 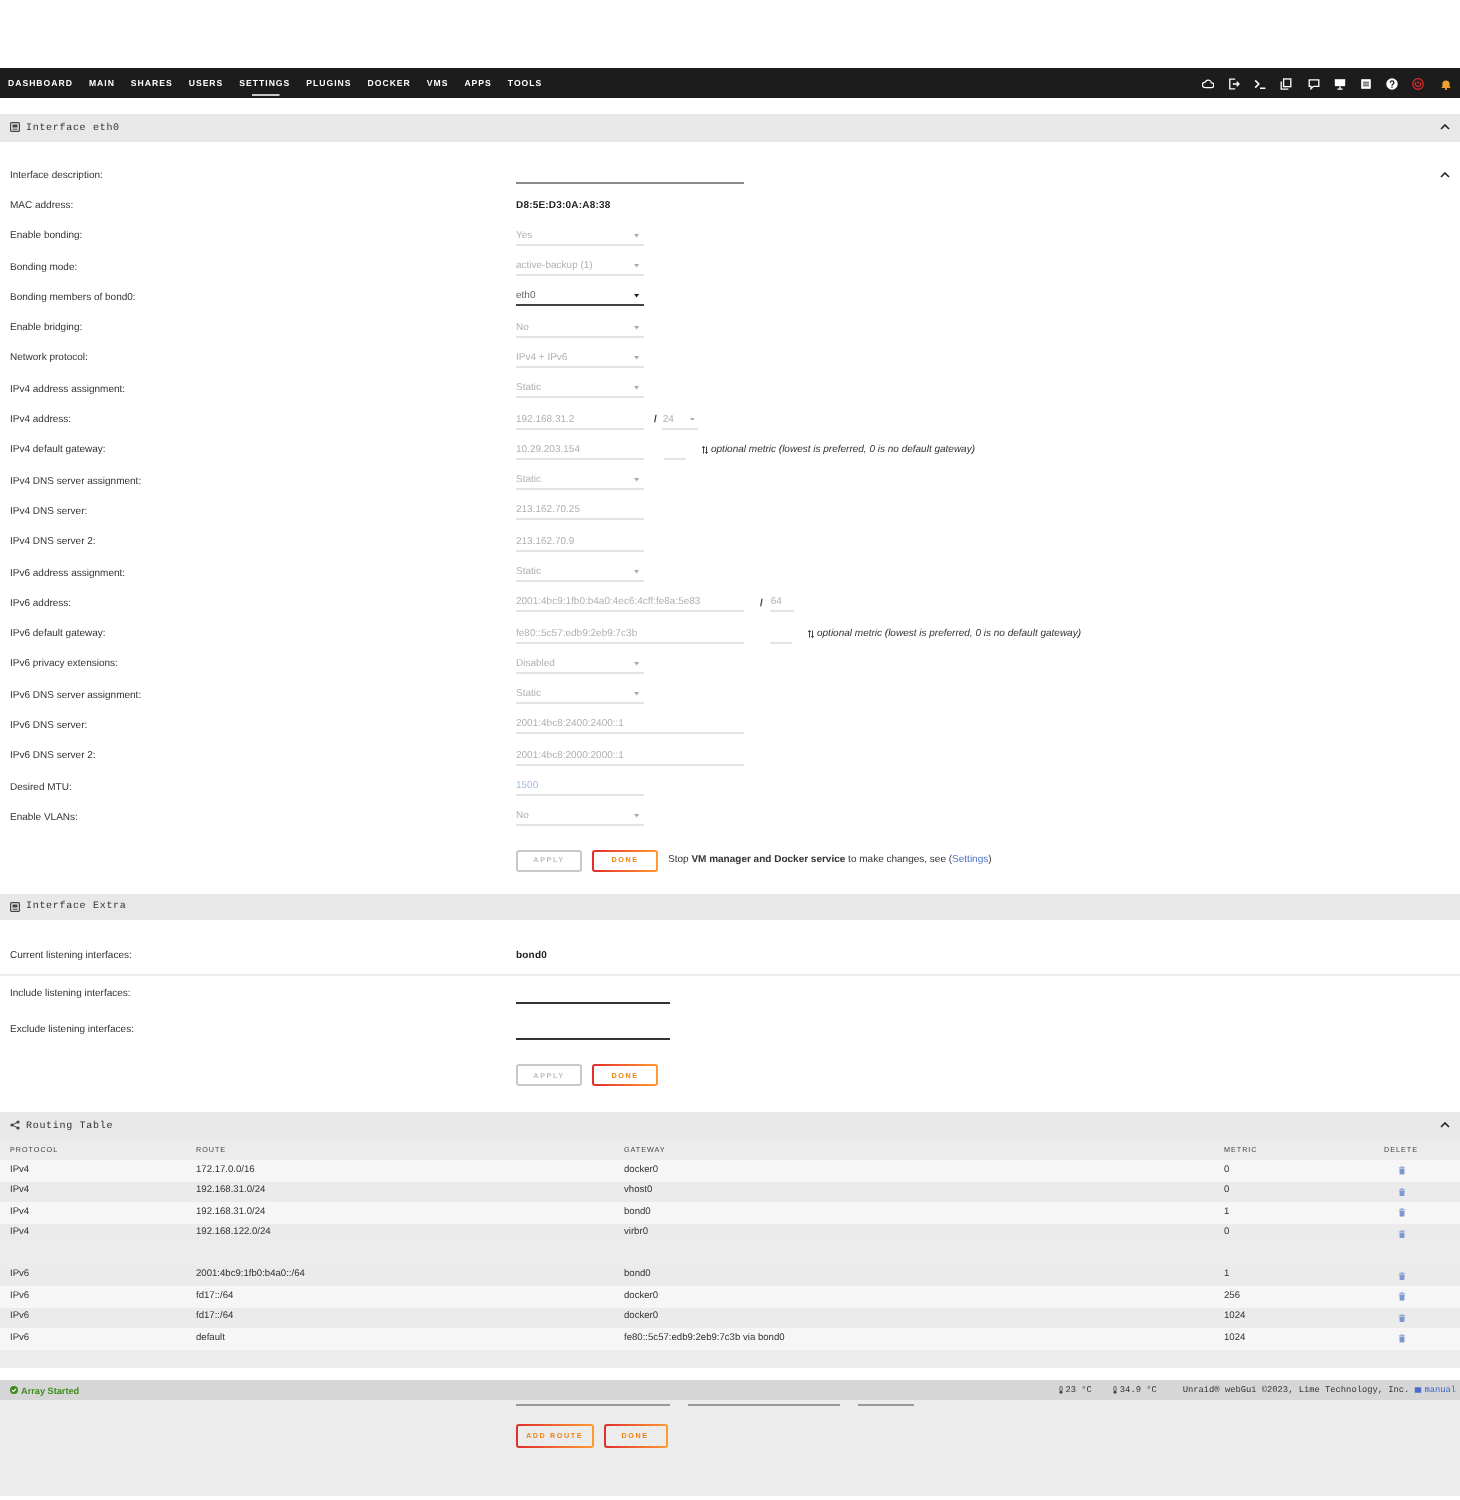 What do you see at coordinates (1286, 83) in the screenshot?
I see `copy-icon` at bounding box center [1286, 83].